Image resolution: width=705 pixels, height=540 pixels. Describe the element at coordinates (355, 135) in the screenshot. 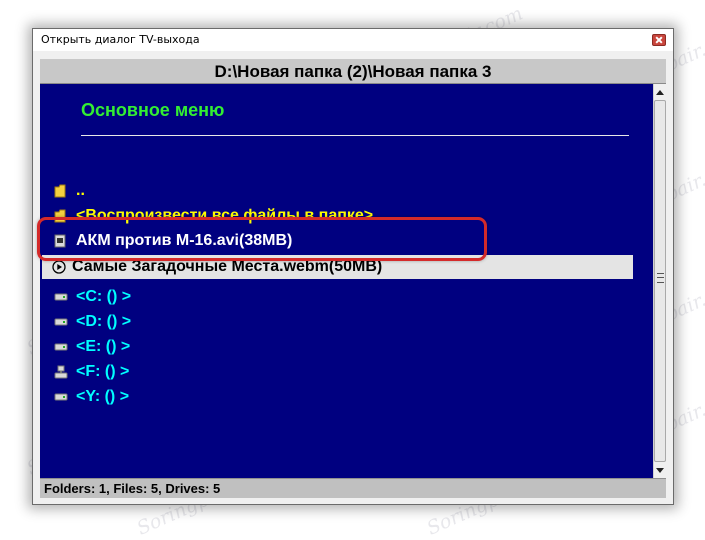

I see `divider` at that location.